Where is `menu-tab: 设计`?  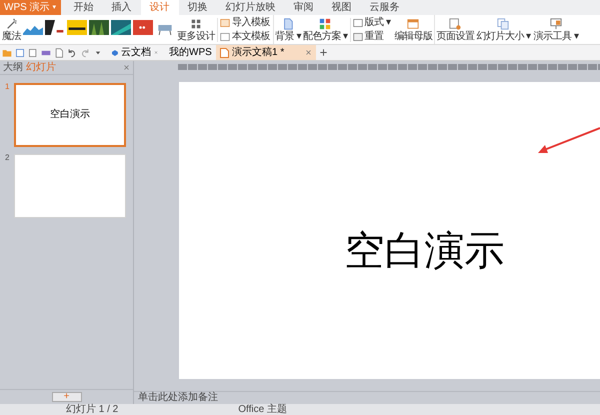
menu-tab: 设计 is located at coordinates (159, 7).